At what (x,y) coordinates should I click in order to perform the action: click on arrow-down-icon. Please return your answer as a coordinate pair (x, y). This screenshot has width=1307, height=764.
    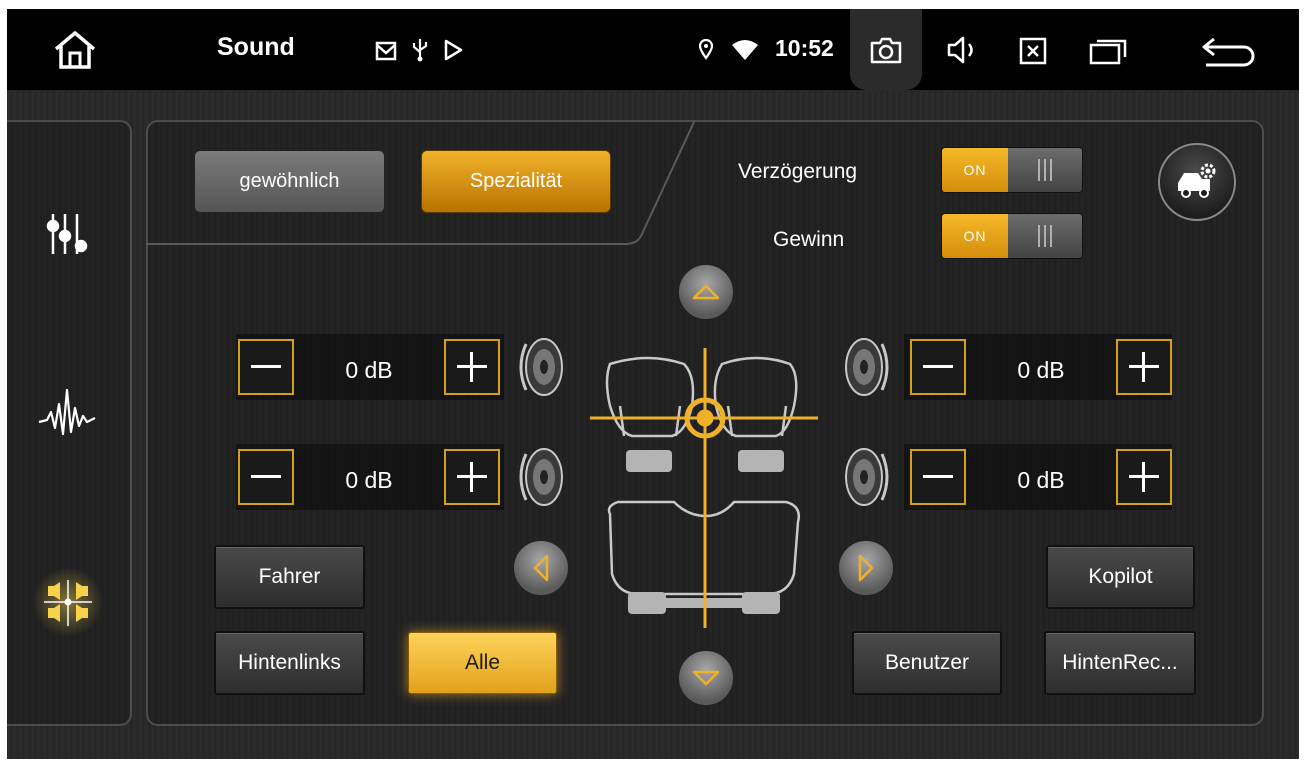
    Looking at the image, I should click on (706, 678).